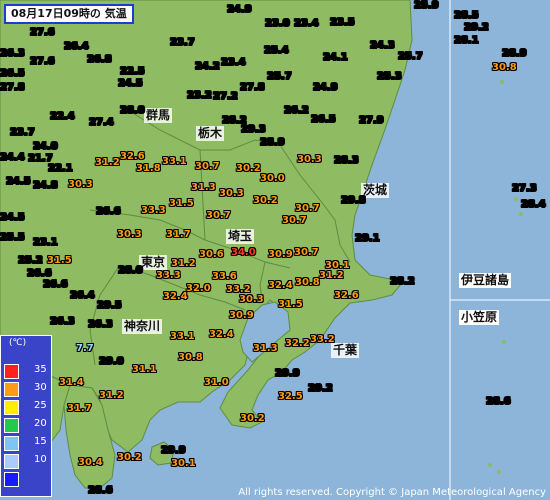 The height and width of the screenshot is (500, 550). I want to click on station-temp: 33.6, so click(224, 276).